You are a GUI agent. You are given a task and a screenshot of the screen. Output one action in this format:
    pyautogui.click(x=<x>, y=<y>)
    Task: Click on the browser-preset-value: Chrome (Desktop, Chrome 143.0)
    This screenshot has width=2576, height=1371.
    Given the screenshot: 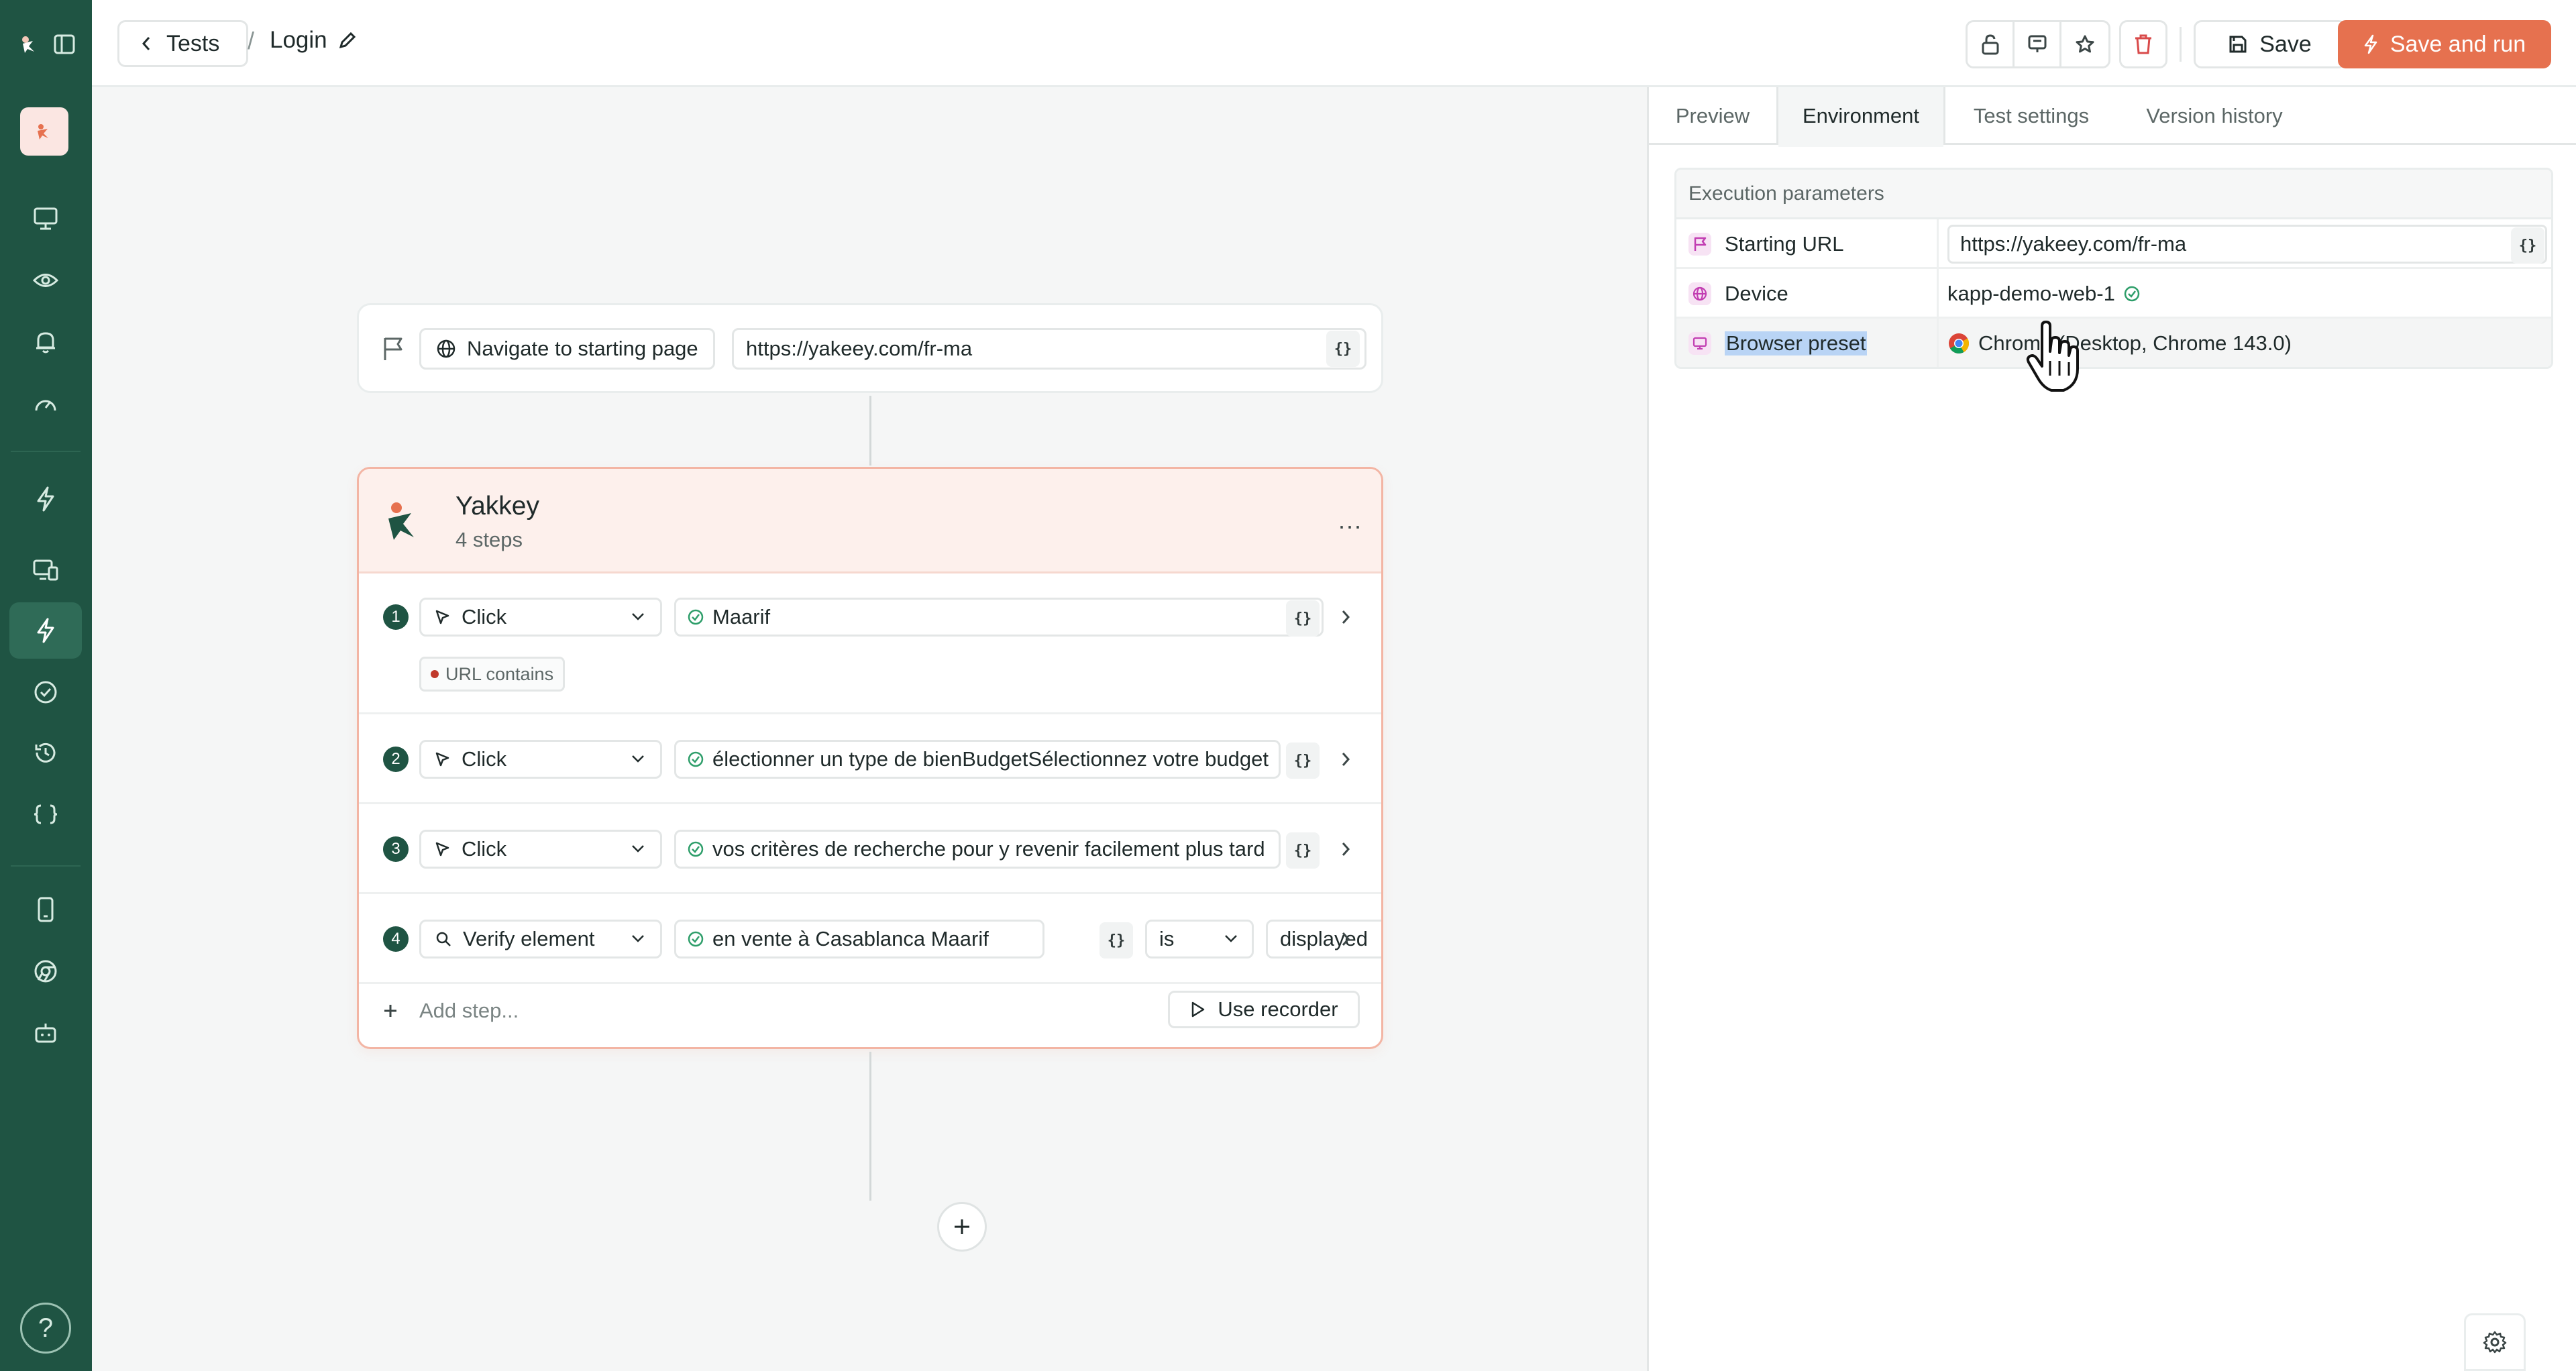 What is the action you would take?
    pyautogui.click(x=2119, y=343)
    